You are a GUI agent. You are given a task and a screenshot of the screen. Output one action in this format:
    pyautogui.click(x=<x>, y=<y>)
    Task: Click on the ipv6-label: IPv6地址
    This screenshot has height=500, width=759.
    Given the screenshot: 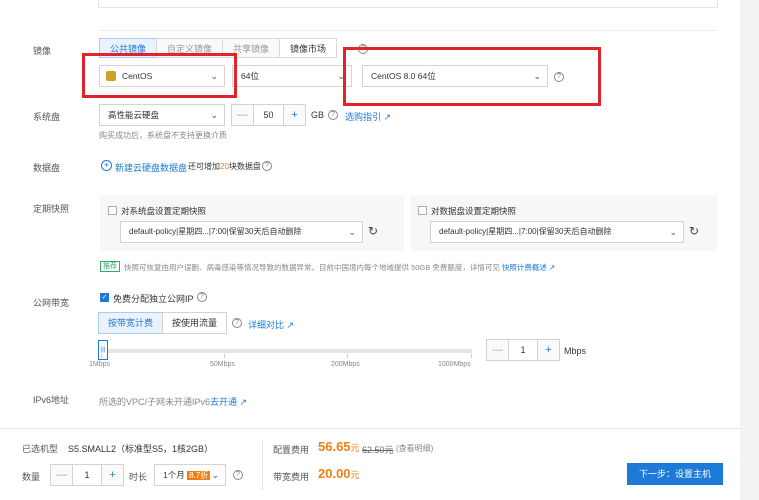 What is the action you would take?
    pyautogui.click(x=51, y=400)
    